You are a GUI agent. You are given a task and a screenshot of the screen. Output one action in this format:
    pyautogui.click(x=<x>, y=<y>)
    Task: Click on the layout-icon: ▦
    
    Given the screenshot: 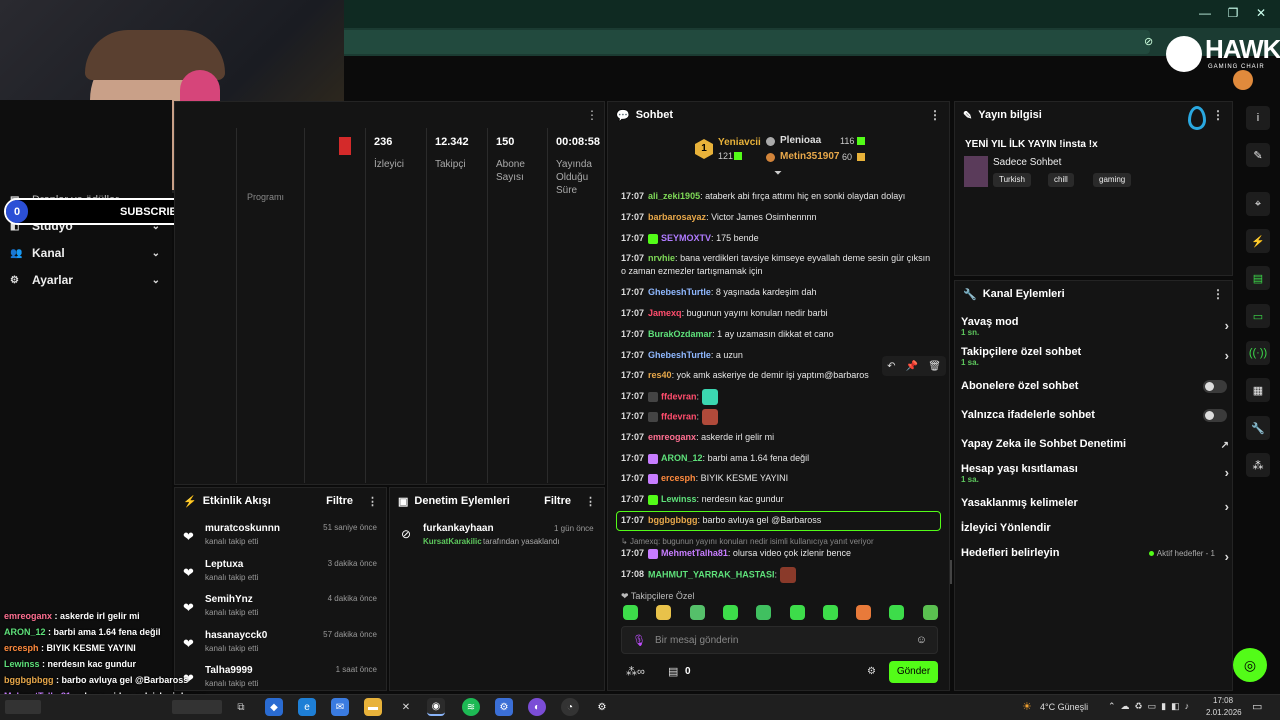 What is the action you would take?
    pyautogui.click(x=1258, y=390)
    